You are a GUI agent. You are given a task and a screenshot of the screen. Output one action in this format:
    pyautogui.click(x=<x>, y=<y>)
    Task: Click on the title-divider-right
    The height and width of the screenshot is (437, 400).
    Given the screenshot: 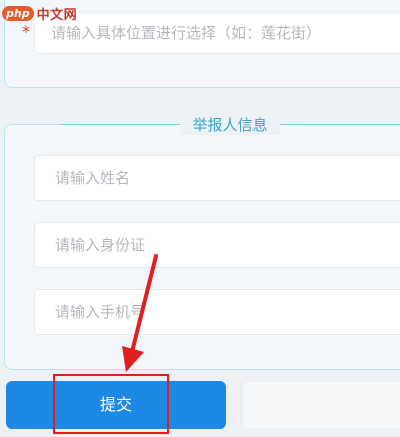 What is the action you would take?
    pyautogui.click(x=339, y=124)
    